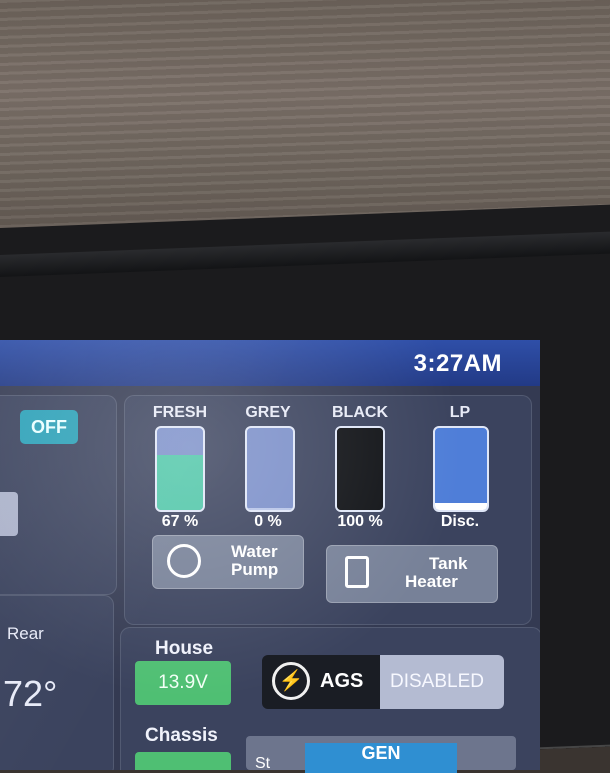 The width and height of the screenshot is (610, 773). What do you see at coordinates (254, 551) in the screenshot?
I see `water-pump-label-line1: Water` at bounding box center [254, 551].